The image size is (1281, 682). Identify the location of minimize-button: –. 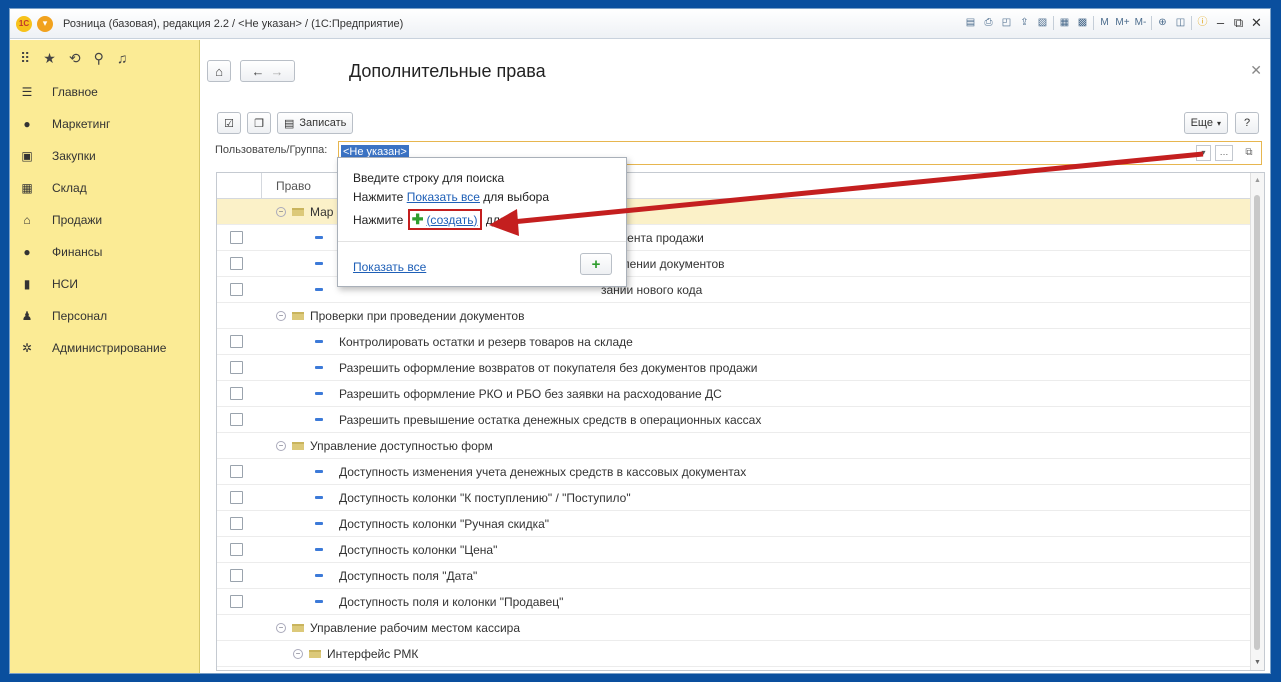
(1220, 23).